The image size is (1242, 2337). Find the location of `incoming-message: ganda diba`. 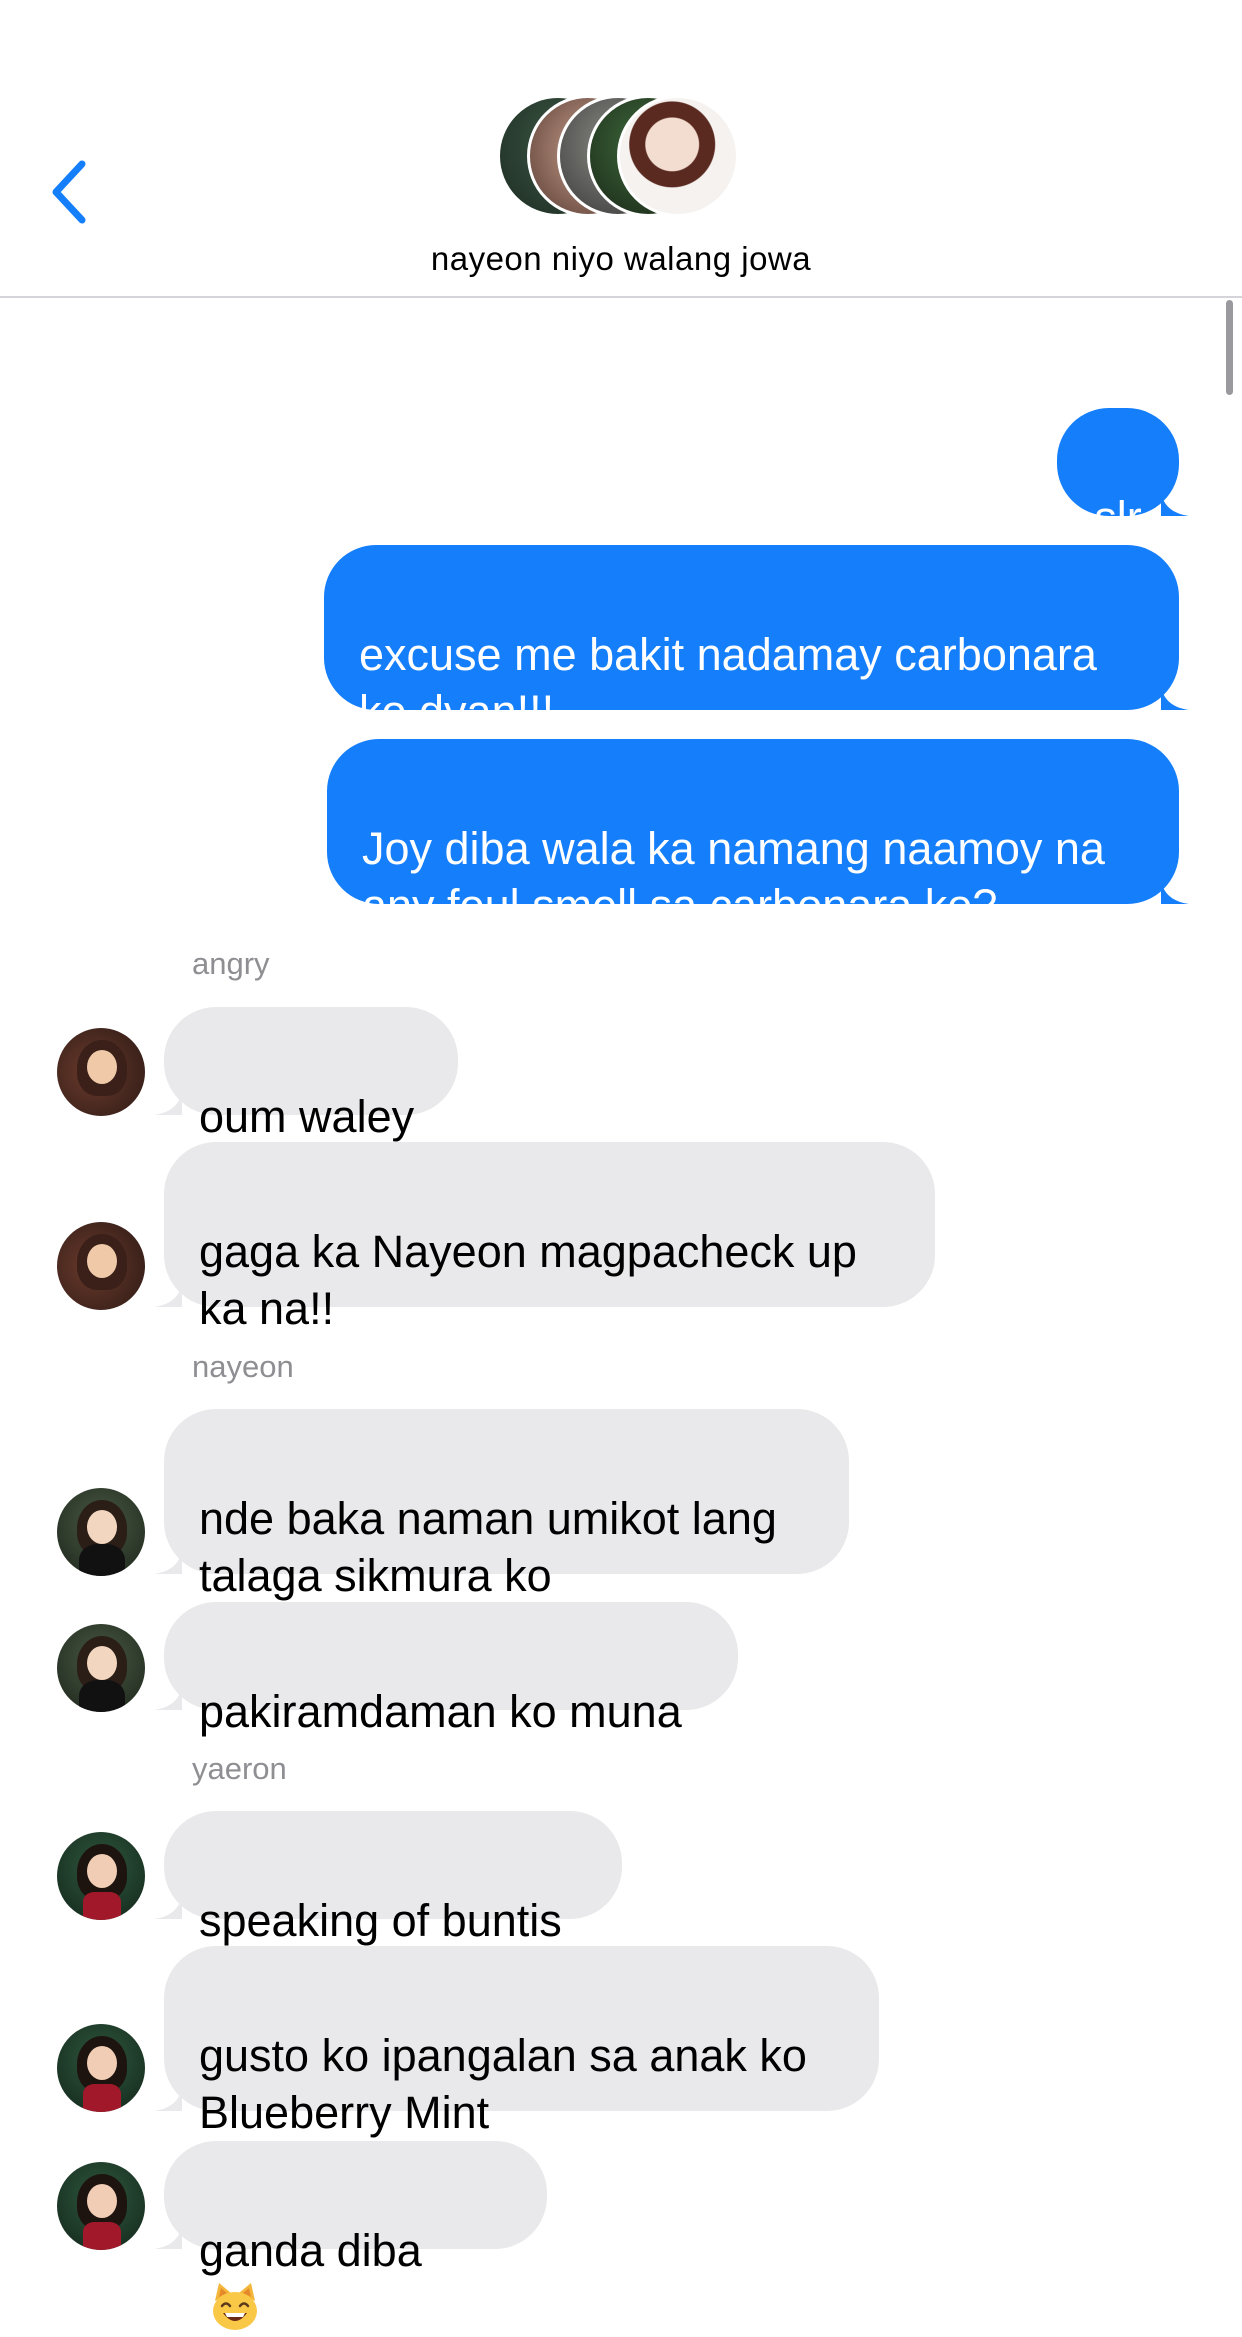

incoming-message: ganda diba is located at coordinates (350, 2236).